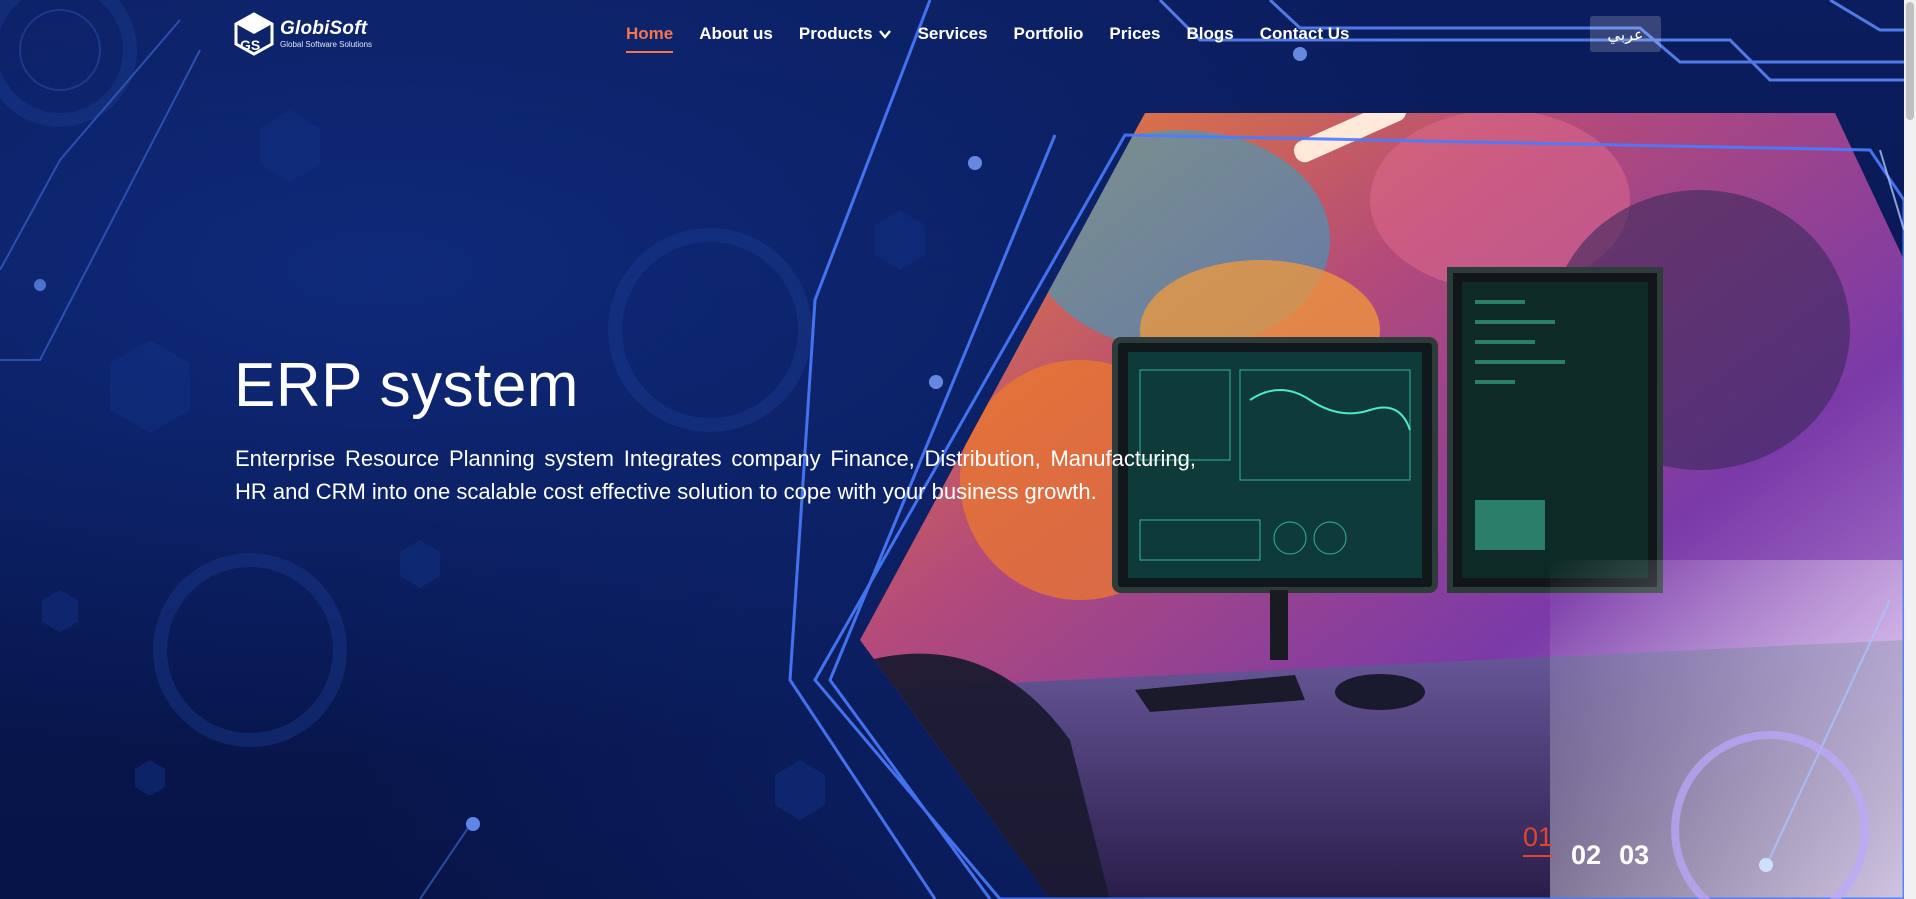 This screenshot has width=1916, height=899. What do you see at coordinates (1634, 855) in the screenshot?
I see `slider-page-3: 03` at bounding box center [1634, 855].